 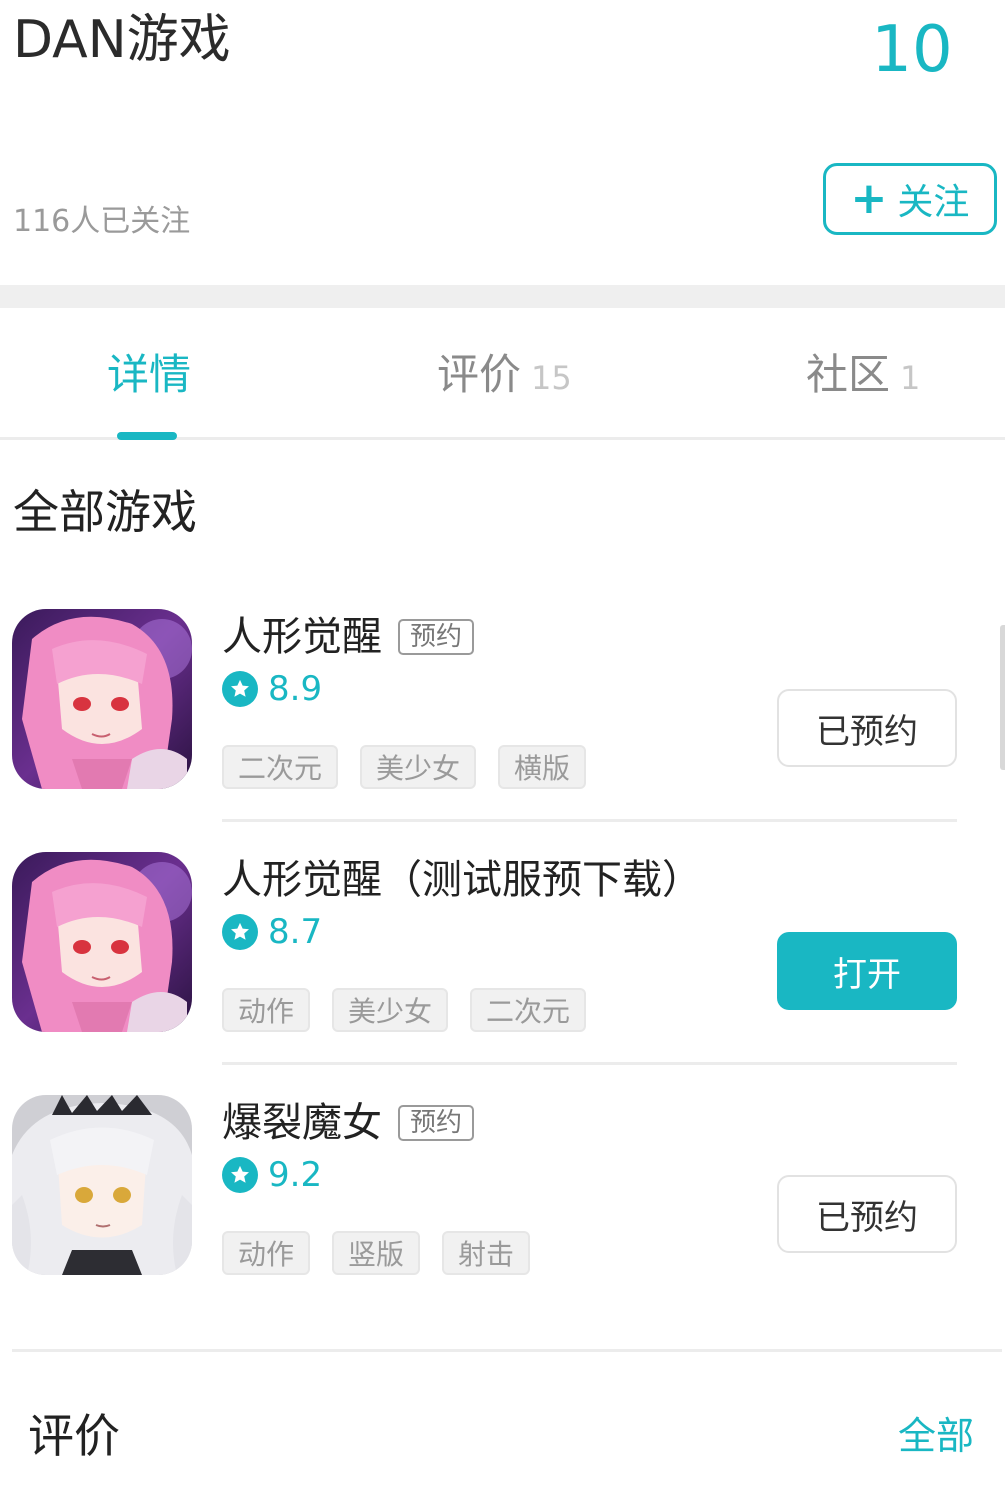 What do you see at coordinates (105, 512) in the screenshot?
I see `games-section-title: 全部游戏` at bounding box center [105, 512].